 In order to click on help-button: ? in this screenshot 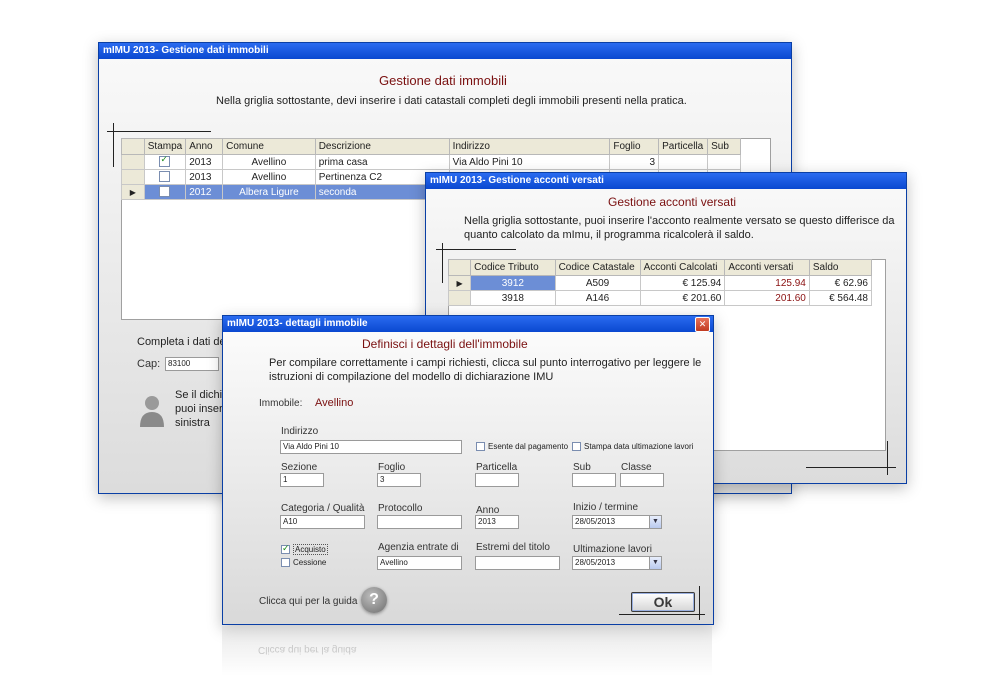, I will do `click(374, 600)`.